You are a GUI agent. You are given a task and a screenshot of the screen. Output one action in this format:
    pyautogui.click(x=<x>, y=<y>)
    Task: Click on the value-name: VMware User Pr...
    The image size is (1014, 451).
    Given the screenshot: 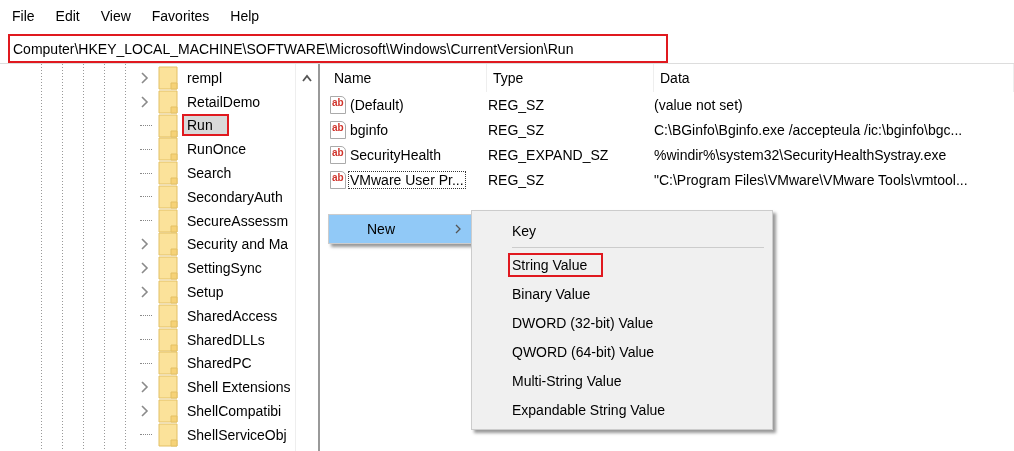 What is the action you would take?
    pyautogui.click(x=407, y=179)
    